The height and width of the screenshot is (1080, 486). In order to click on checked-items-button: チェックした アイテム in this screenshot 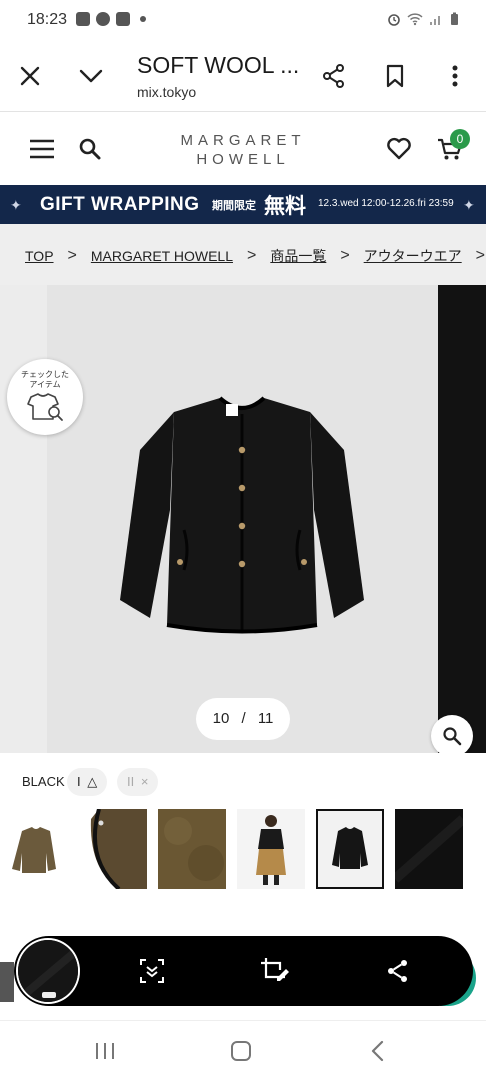, I will do `click(45, 397)`.